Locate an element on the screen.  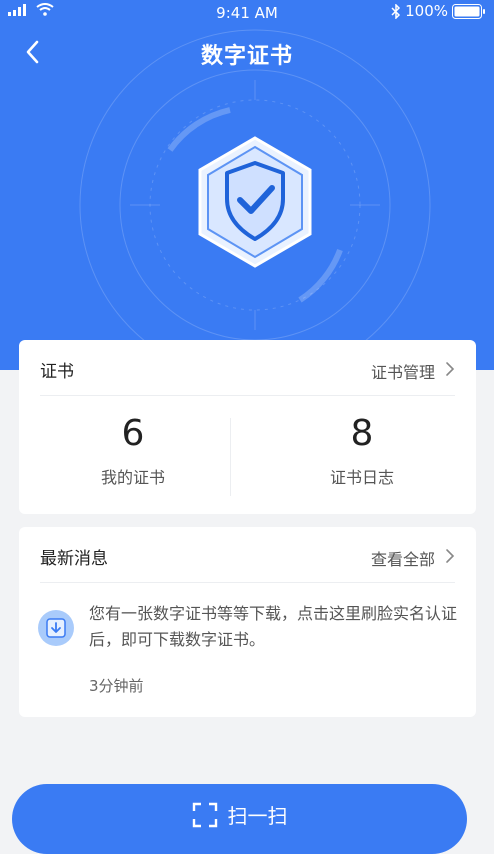
certificate-log-label: 证书日志 is located at coordinates (361, 477).